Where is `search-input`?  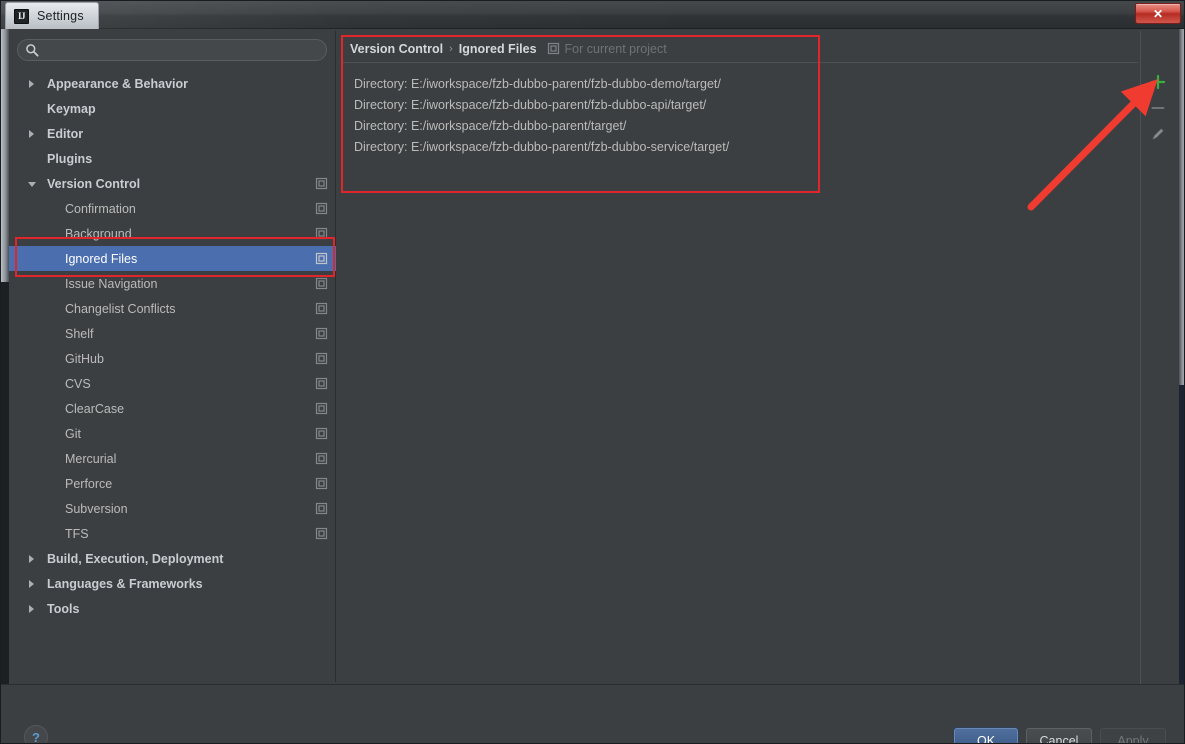 search-input is located at coordinates (172, 50).